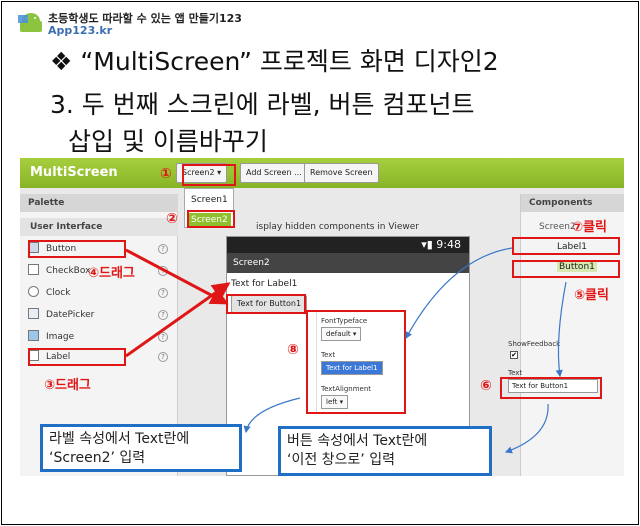 This screenshot has width=640, height=526. I want to click on link-arrow-right-callout, so click(526, 428).